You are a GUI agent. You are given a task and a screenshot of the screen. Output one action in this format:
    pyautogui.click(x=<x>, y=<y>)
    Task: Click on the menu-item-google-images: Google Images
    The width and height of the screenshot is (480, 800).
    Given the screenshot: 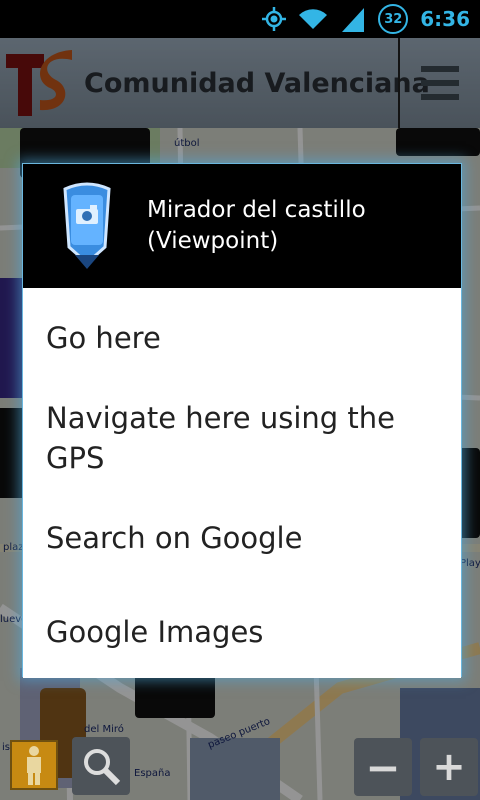 What is the action you would take?
    pyautogui.click(x=242, y=631)
    